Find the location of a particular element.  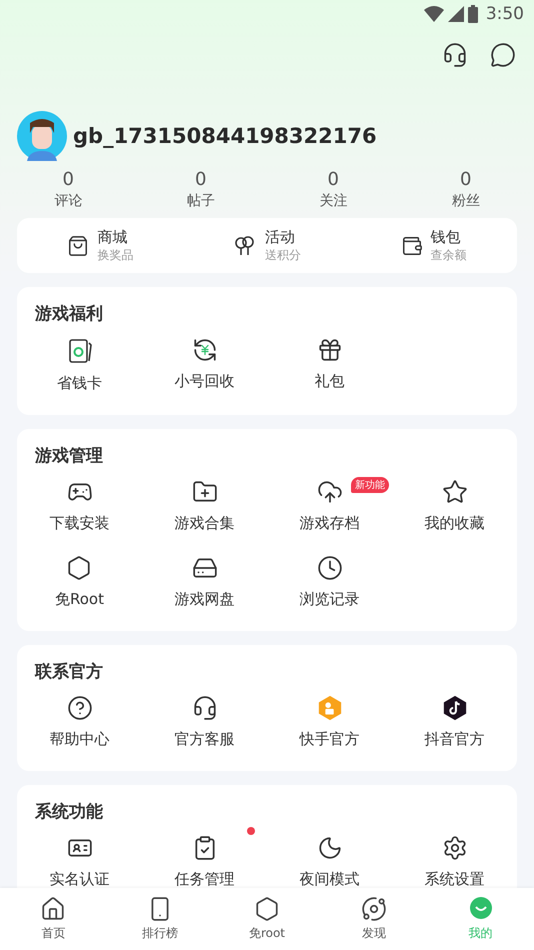

menu-item: 省钱卡 is located at coordinates (79, 365).